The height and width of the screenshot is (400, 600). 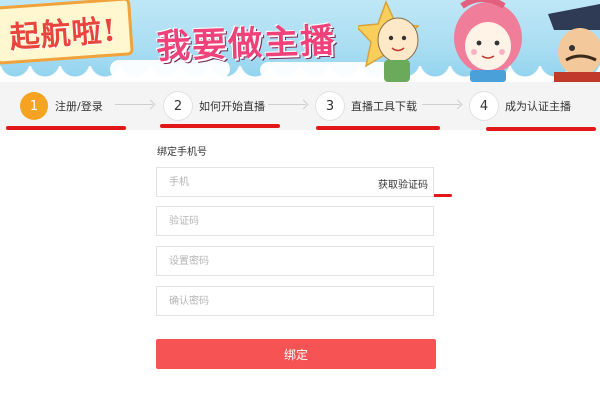 I want to click on step-label: 直播工具下载, so click(x=384, y=106).